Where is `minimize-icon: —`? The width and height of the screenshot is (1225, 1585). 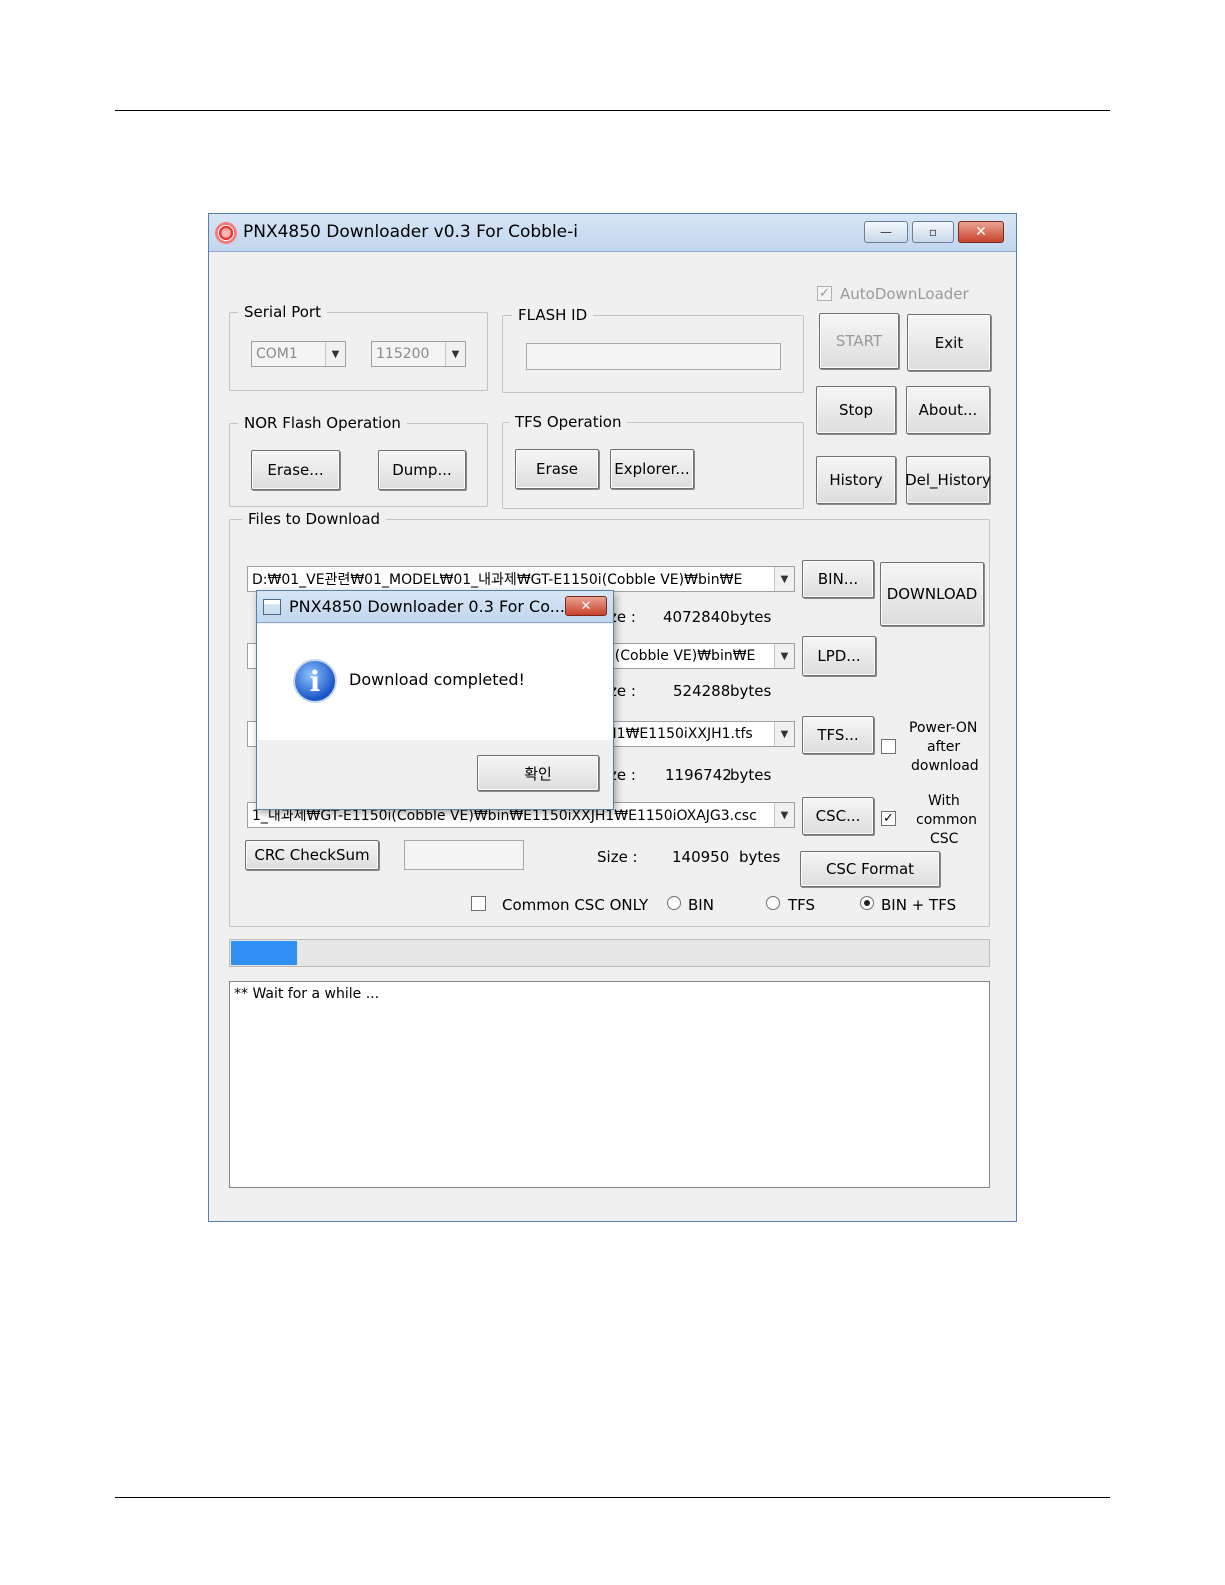
minimize-icon: — is located at coordinates (886, 232).